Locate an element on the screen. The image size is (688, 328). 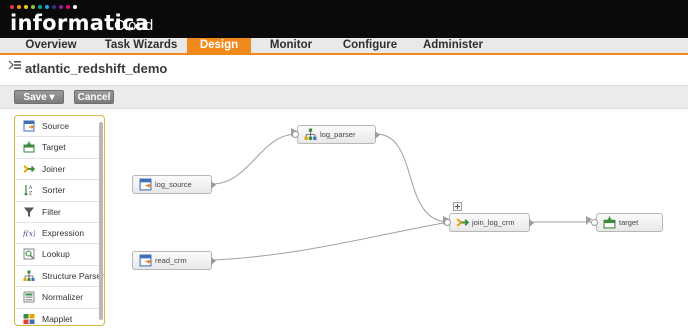
palette-item-label: Expression is located at coordinates (63, 233).